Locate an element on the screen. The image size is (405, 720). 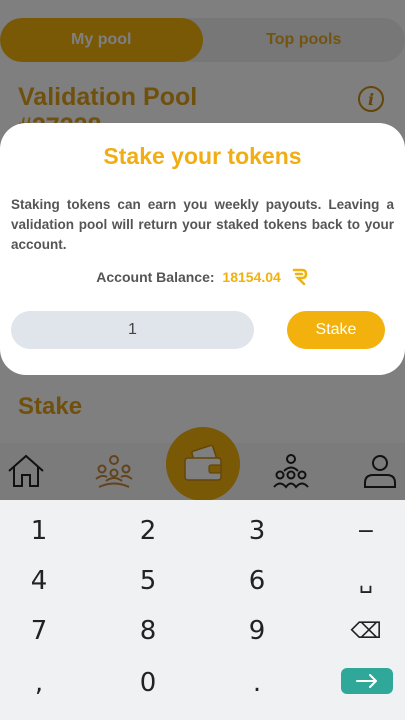
key-backspace: ⌫ is located at coordinates (363, 631).